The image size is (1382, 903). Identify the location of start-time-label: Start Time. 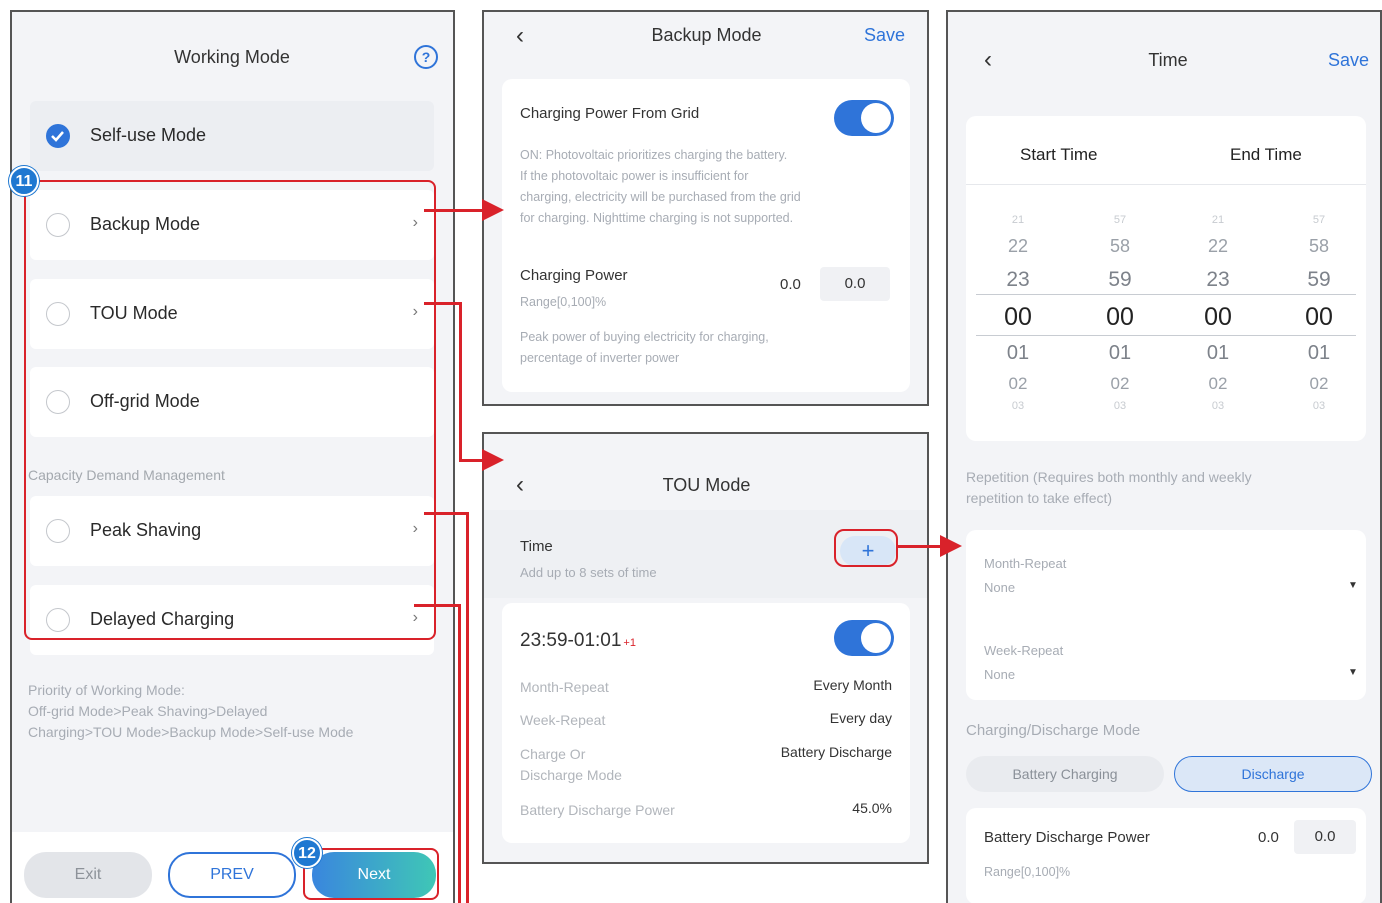
(1059, 154).